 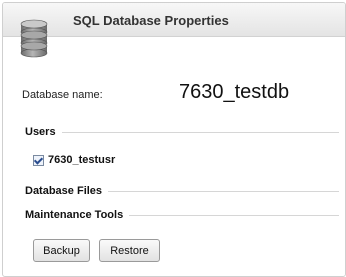 I want to click on user-checkbox, so click(x=38, y=160).